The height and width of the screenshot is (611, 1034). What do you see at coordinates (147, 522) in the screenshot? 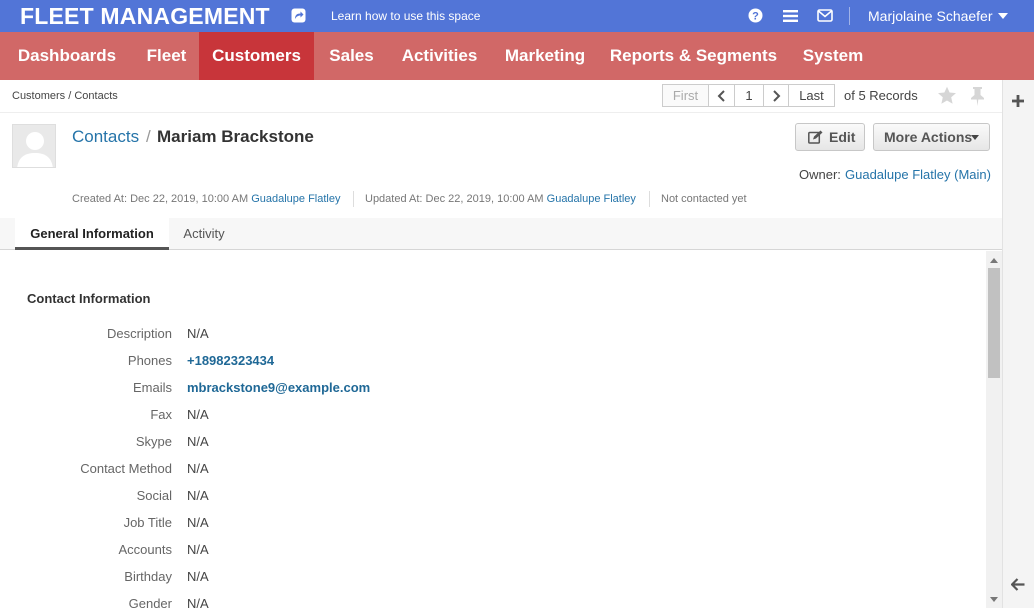
I see `field-label-job-title: Job Title` at bounding box center [147, 522].